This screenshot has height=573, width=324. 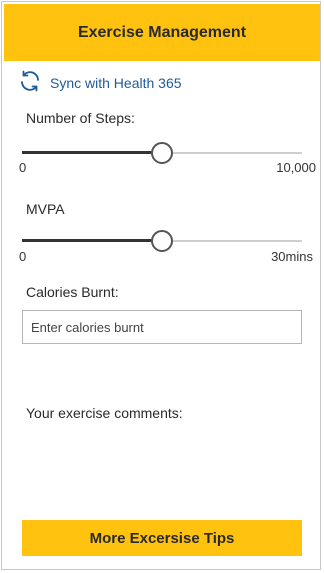 What do you see at coordinates (104, 413) in the screenshot?
I see `comments-label: Your exercise comments:` at bounding box center [104, 413].